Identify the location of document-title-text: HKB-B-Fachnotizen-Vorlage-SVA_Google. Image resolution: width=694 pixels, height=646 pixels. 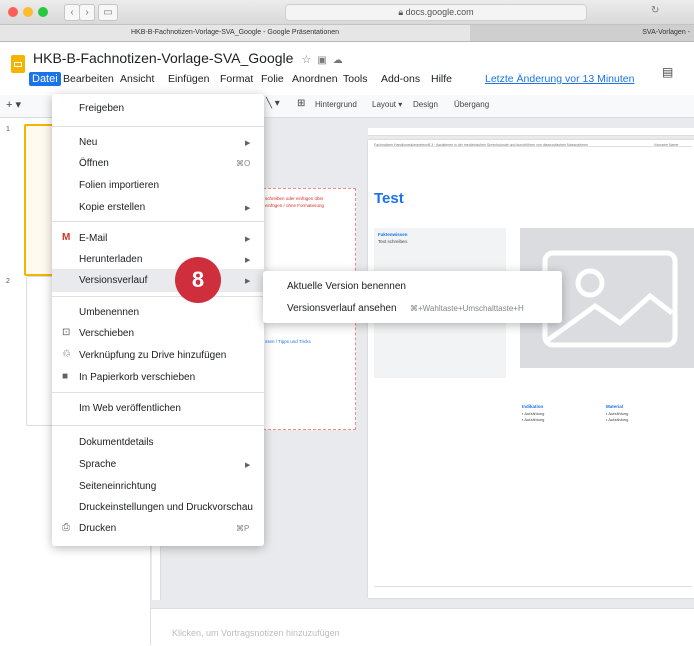
(163, 58).